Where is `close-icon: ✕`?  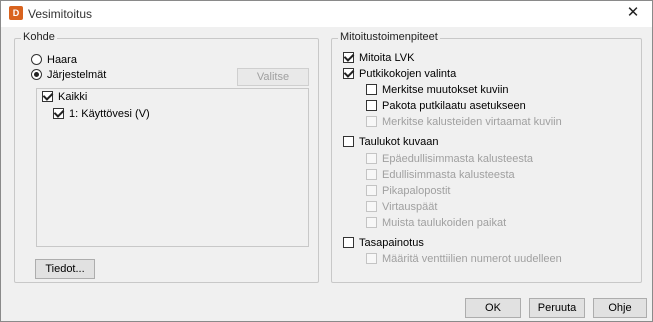
close-icon: ✕ is located at coordinates (633, 13).